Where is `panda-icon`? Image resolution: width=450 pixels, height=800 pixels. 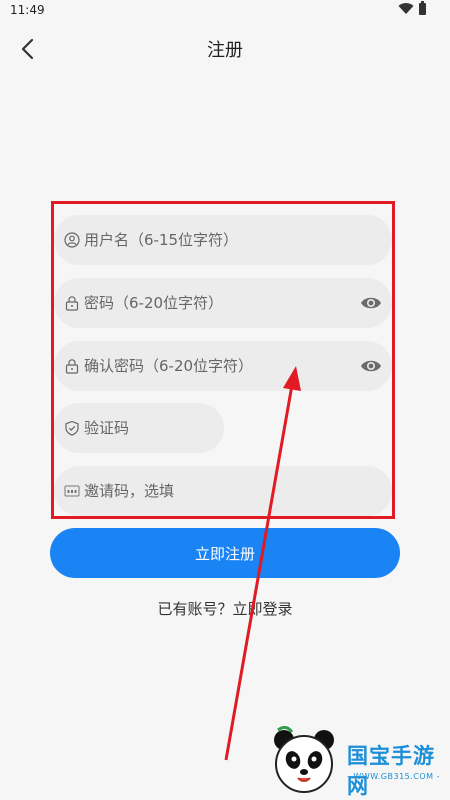
panda-icon is located at coordinates (304, 759).